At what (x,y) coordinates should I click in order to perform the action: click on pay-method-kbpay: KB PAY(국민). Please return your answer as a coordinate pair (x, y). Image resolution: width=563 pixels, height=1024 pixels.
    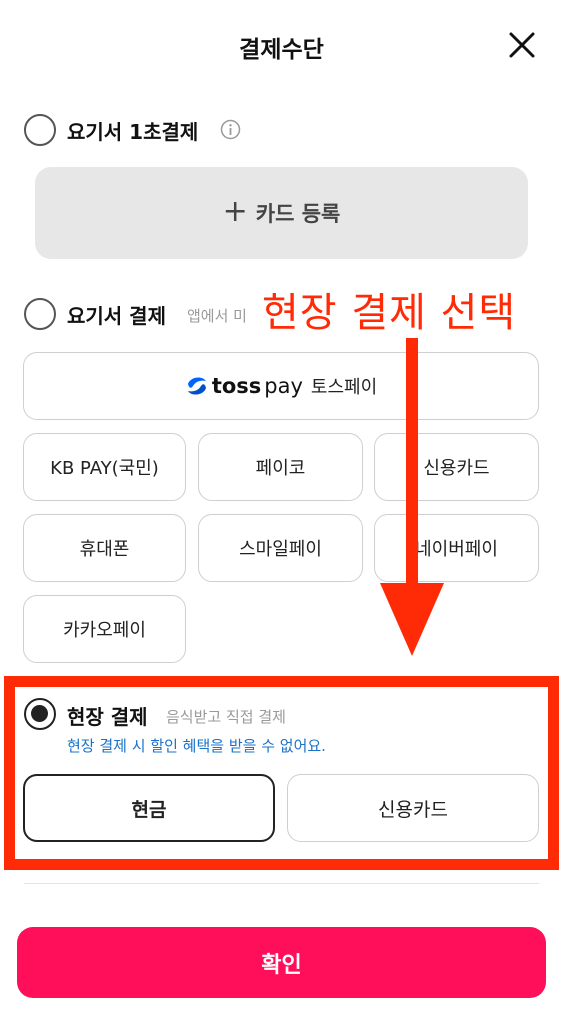
    Looking at the image, I should click on (104, 467).